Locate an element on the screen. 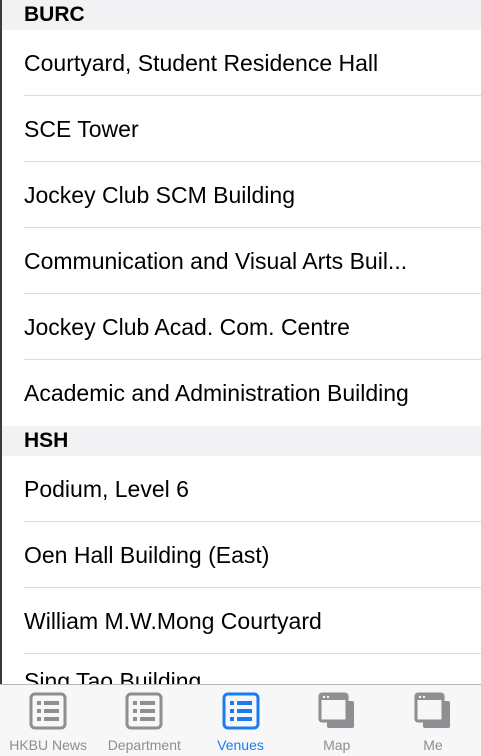 Image resolution: width=481 pixels, height=756 pixels. tab-me: Me is located at coordinates (433, 720).